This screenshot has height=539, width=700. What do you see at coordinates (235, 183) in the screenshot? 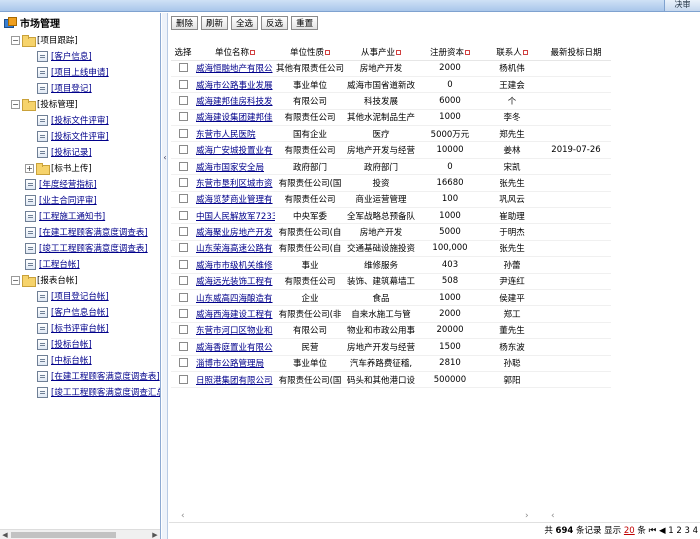
I see `unit-name-link: 东营市垦利区城市资` at bounding box center [235, 183].